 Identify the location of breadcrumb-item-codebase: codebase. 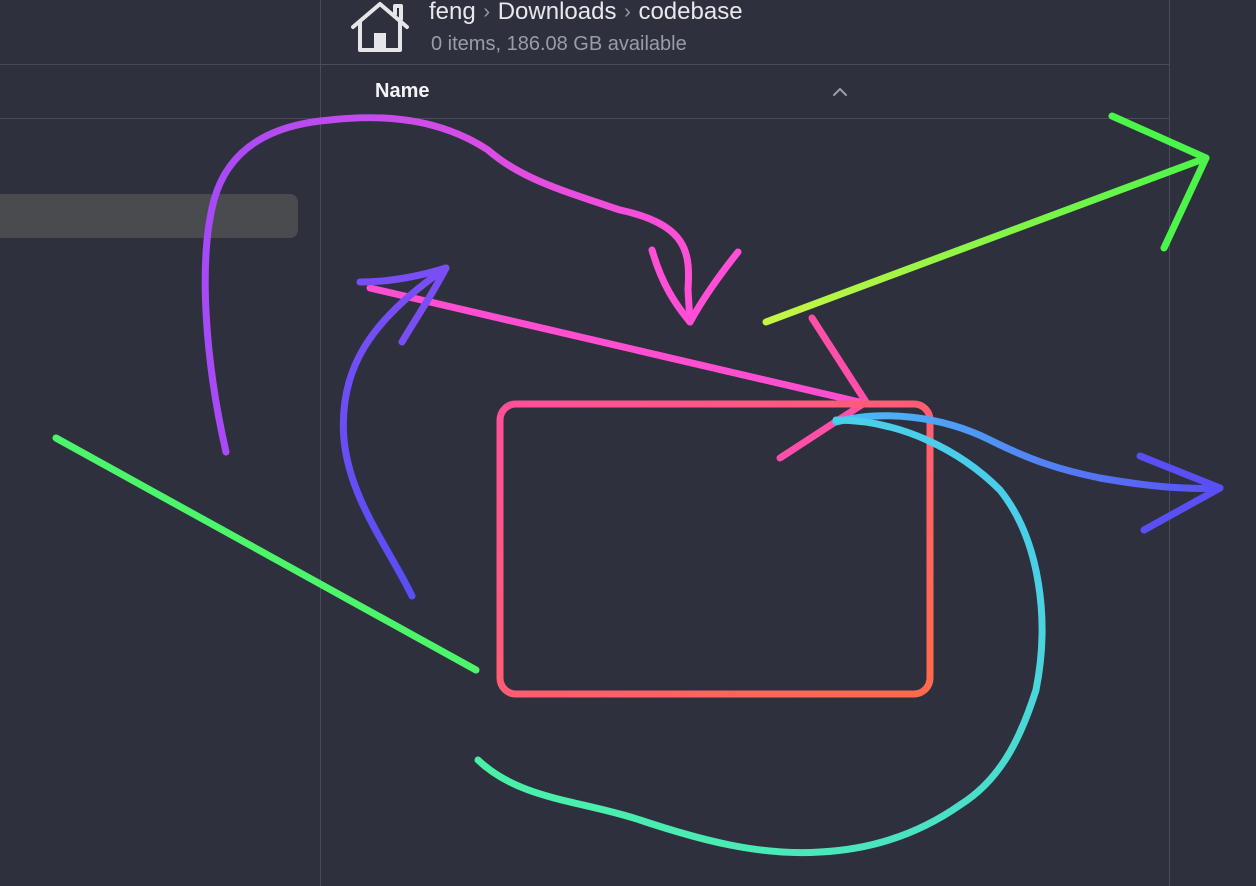
(690, 13).